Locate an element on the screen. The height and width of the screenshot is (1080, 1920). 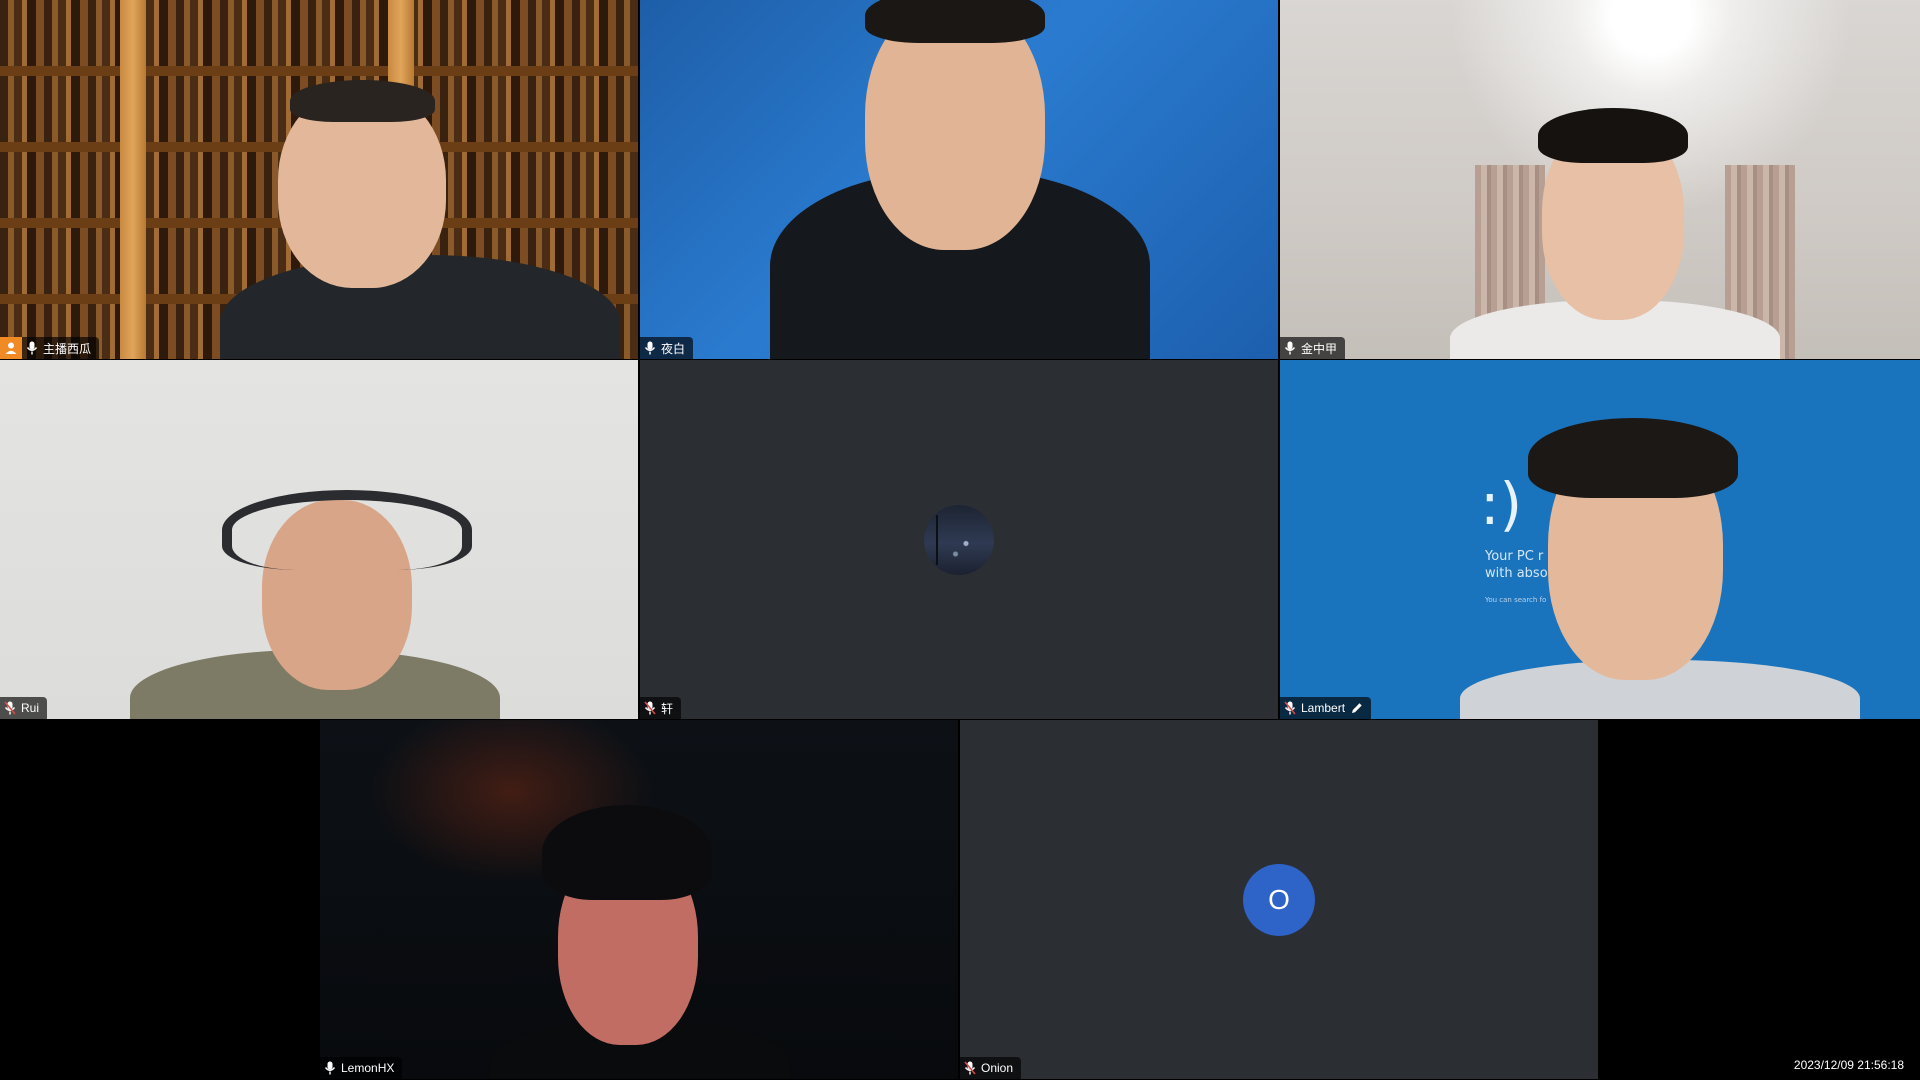
participant-tile: 夜白 is located at coordinates (959, 179).